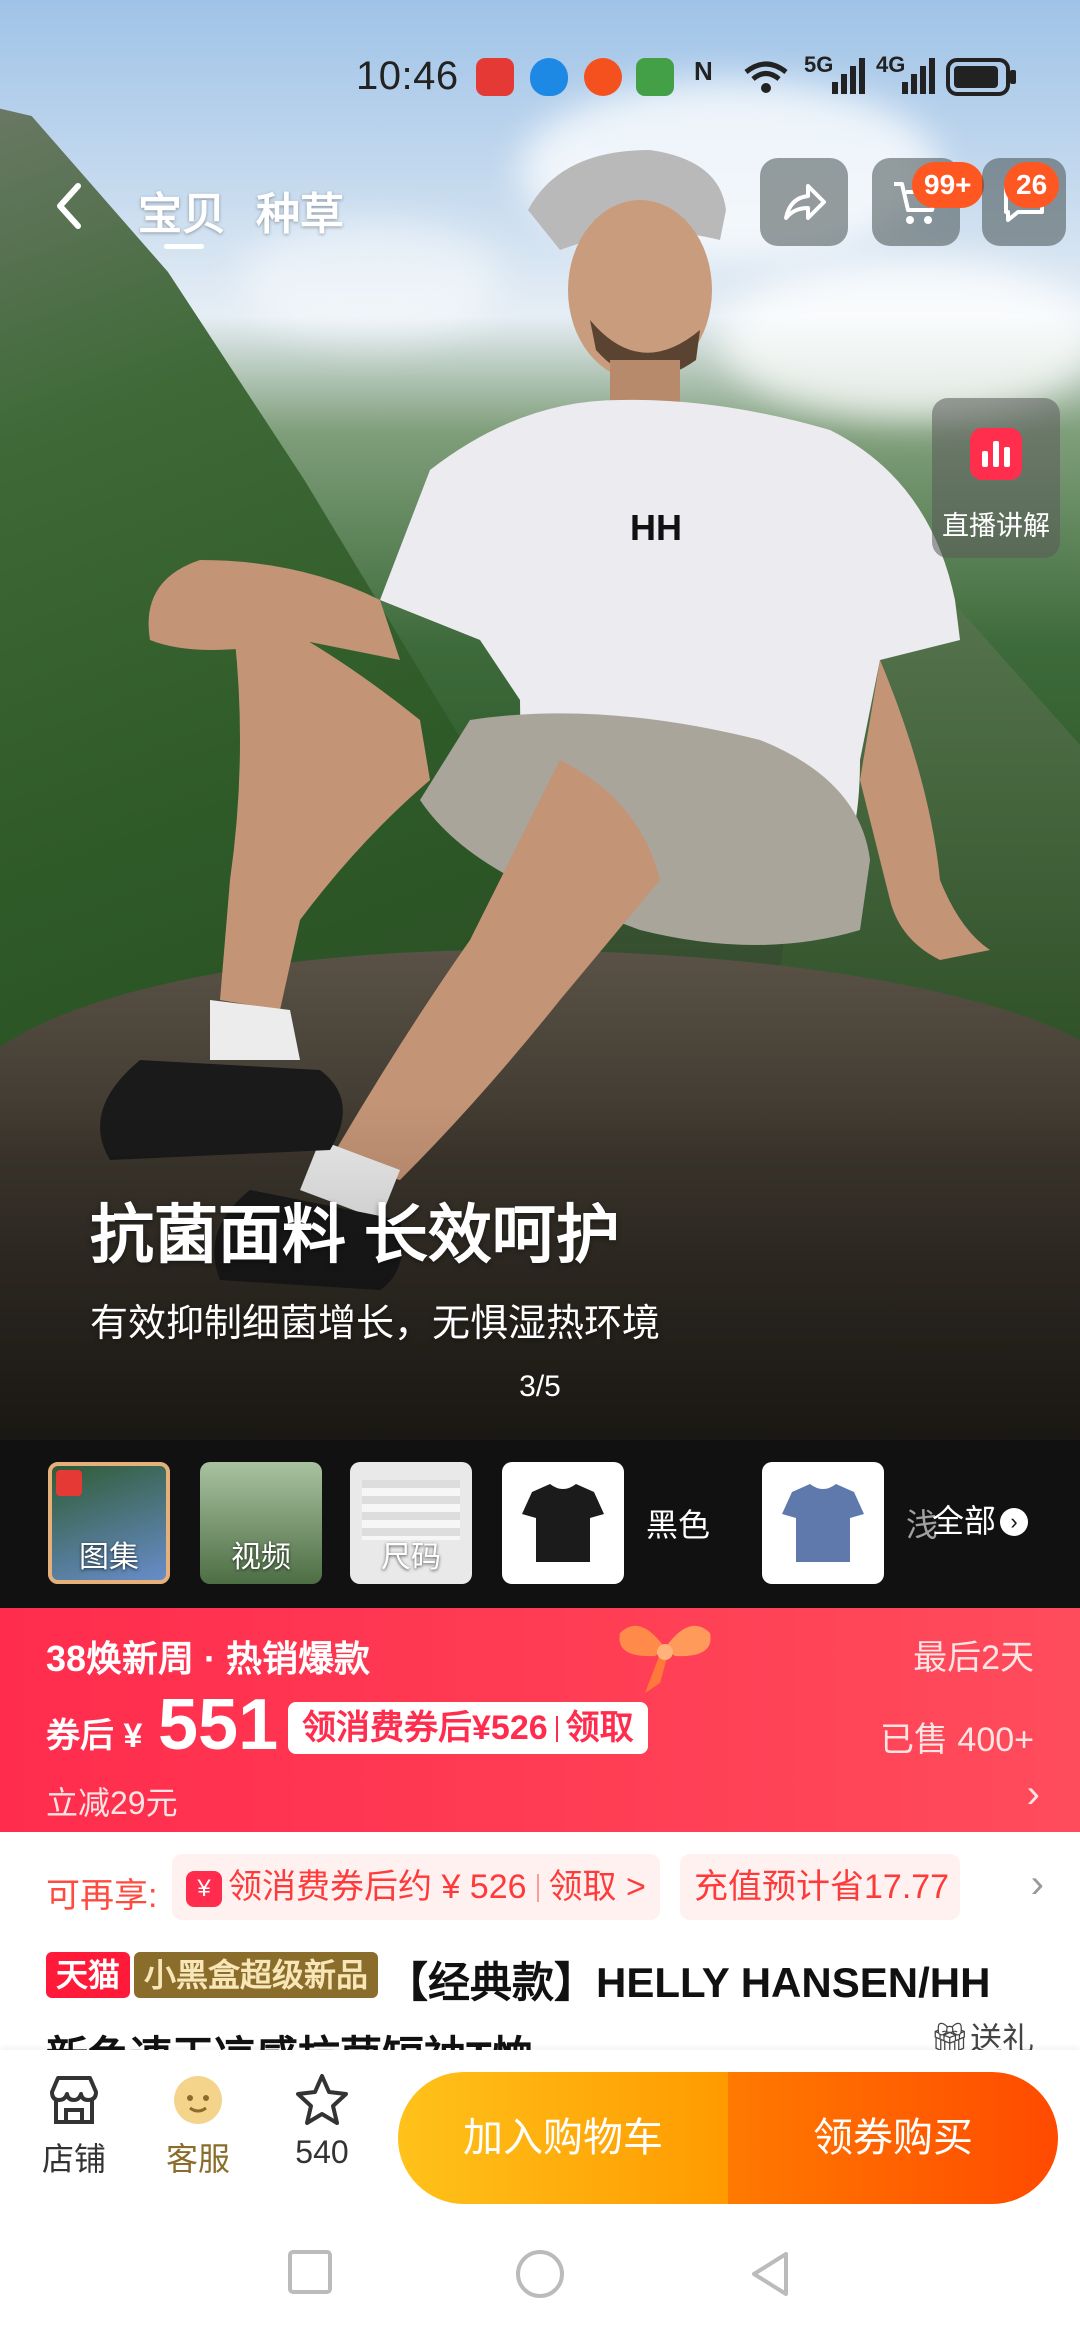 Image resolution: width=1080 pixels, height=2340 pixels. What do you see at coordinates (70, 206) in the screenshot?
I see `back-icon` at bounding box center [70, 206].